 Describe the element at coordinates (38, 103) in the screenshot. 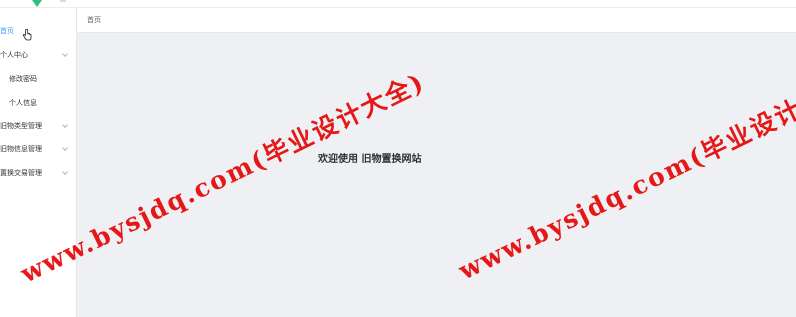

I see `sidebar-item-personal-info: 个人信息` at that location.